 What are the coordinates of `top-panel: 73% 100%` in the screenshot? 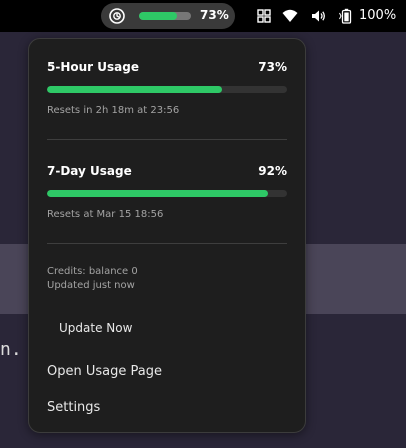 It's located at (203, 16).